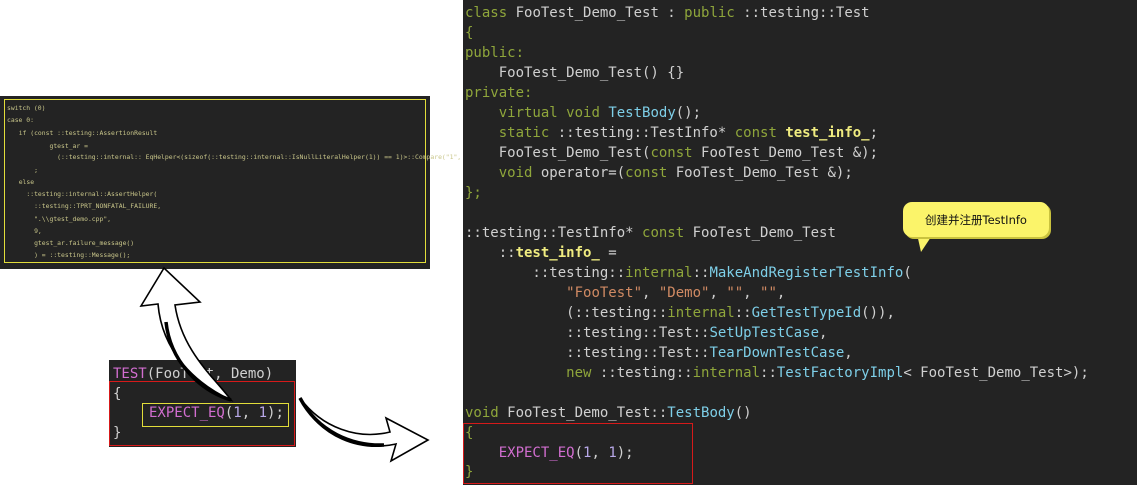 This screenshot has height=485, width=1137. What do you see at coordinates (364, 430) in the screenshot?
I see `curved-right-arrow-icon` at bounding box center [364, 430].